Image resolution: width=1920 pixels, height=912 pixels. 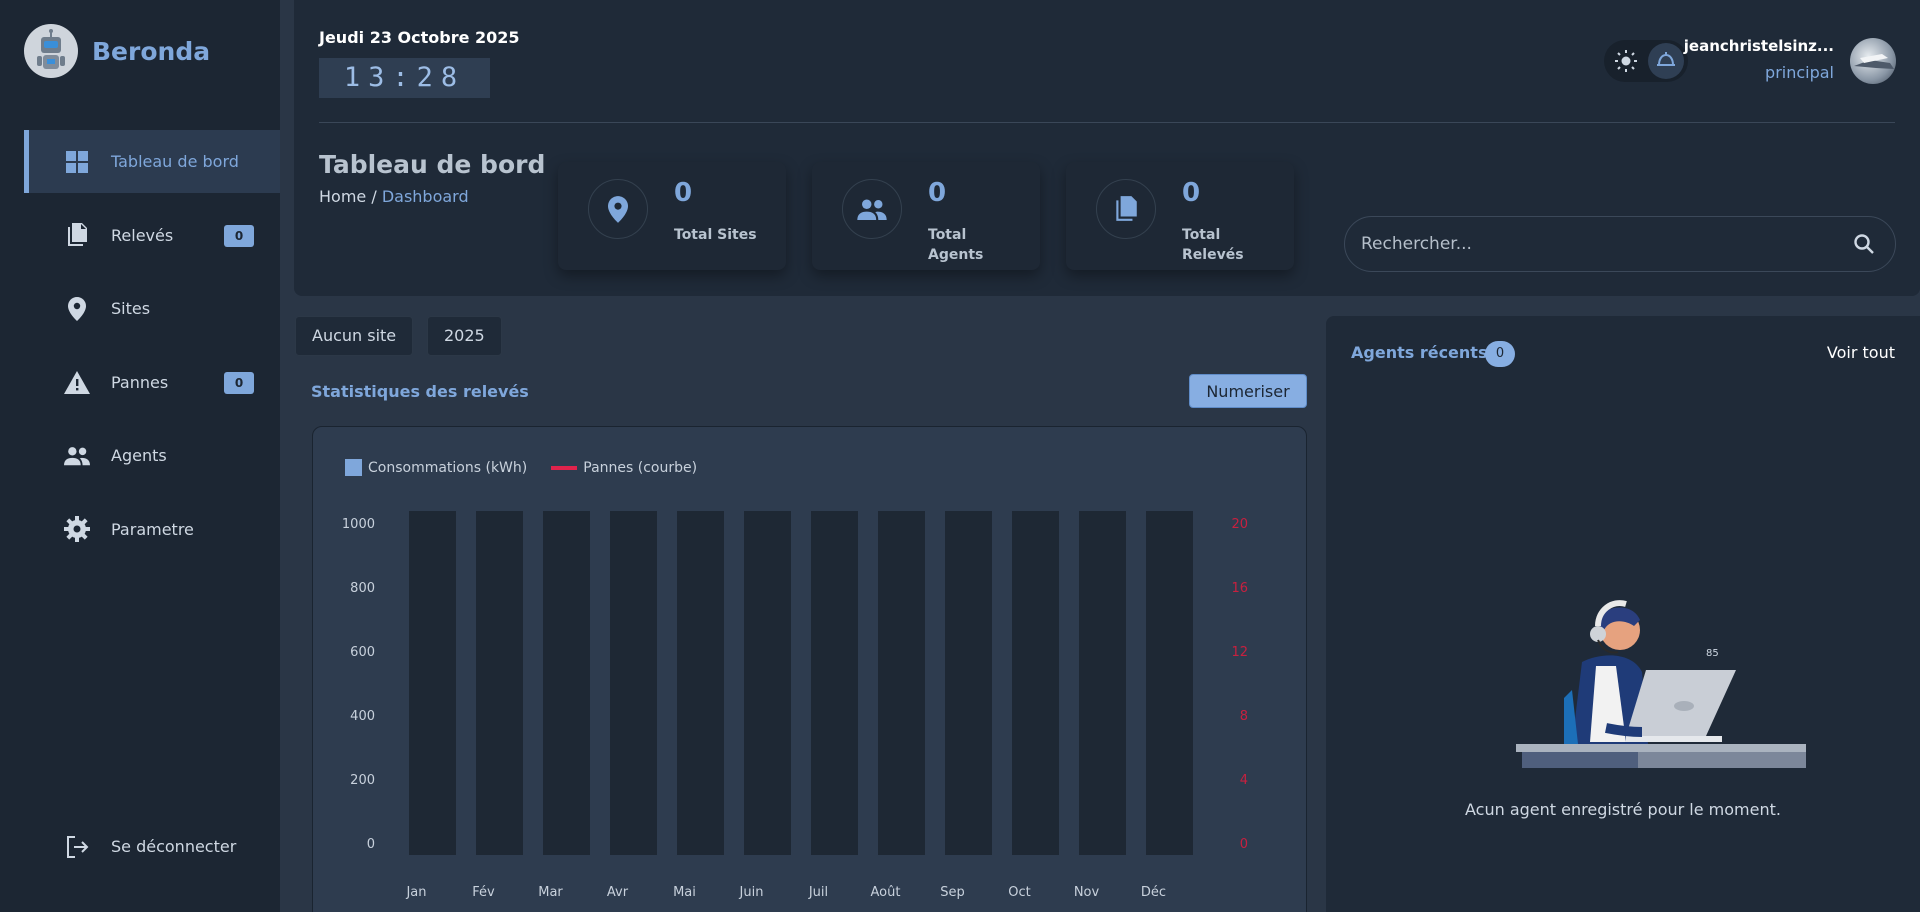 I want to click on x-tick-label: Oct, so click(x=1019, y=892).